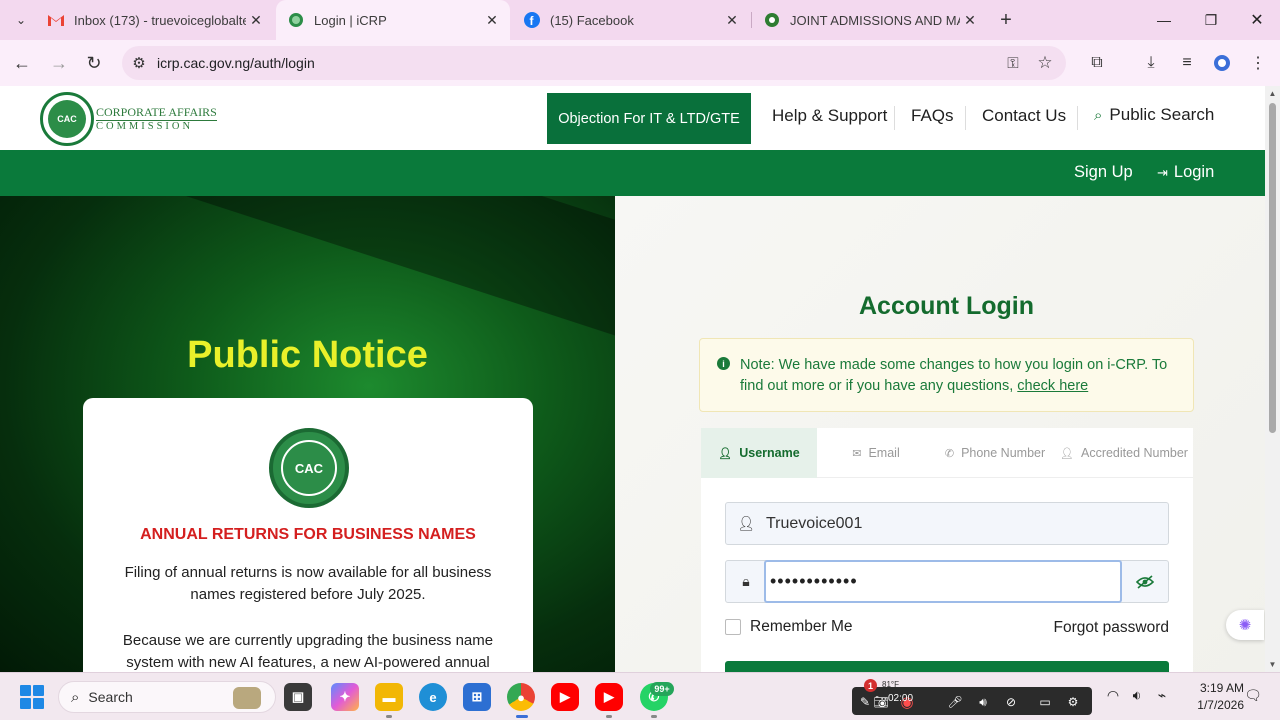 Image resolution: width=1280 pixels, height=720 pixels. I want to click on password-field: 🔒︎ ••••••••••••, so click(947, 581).